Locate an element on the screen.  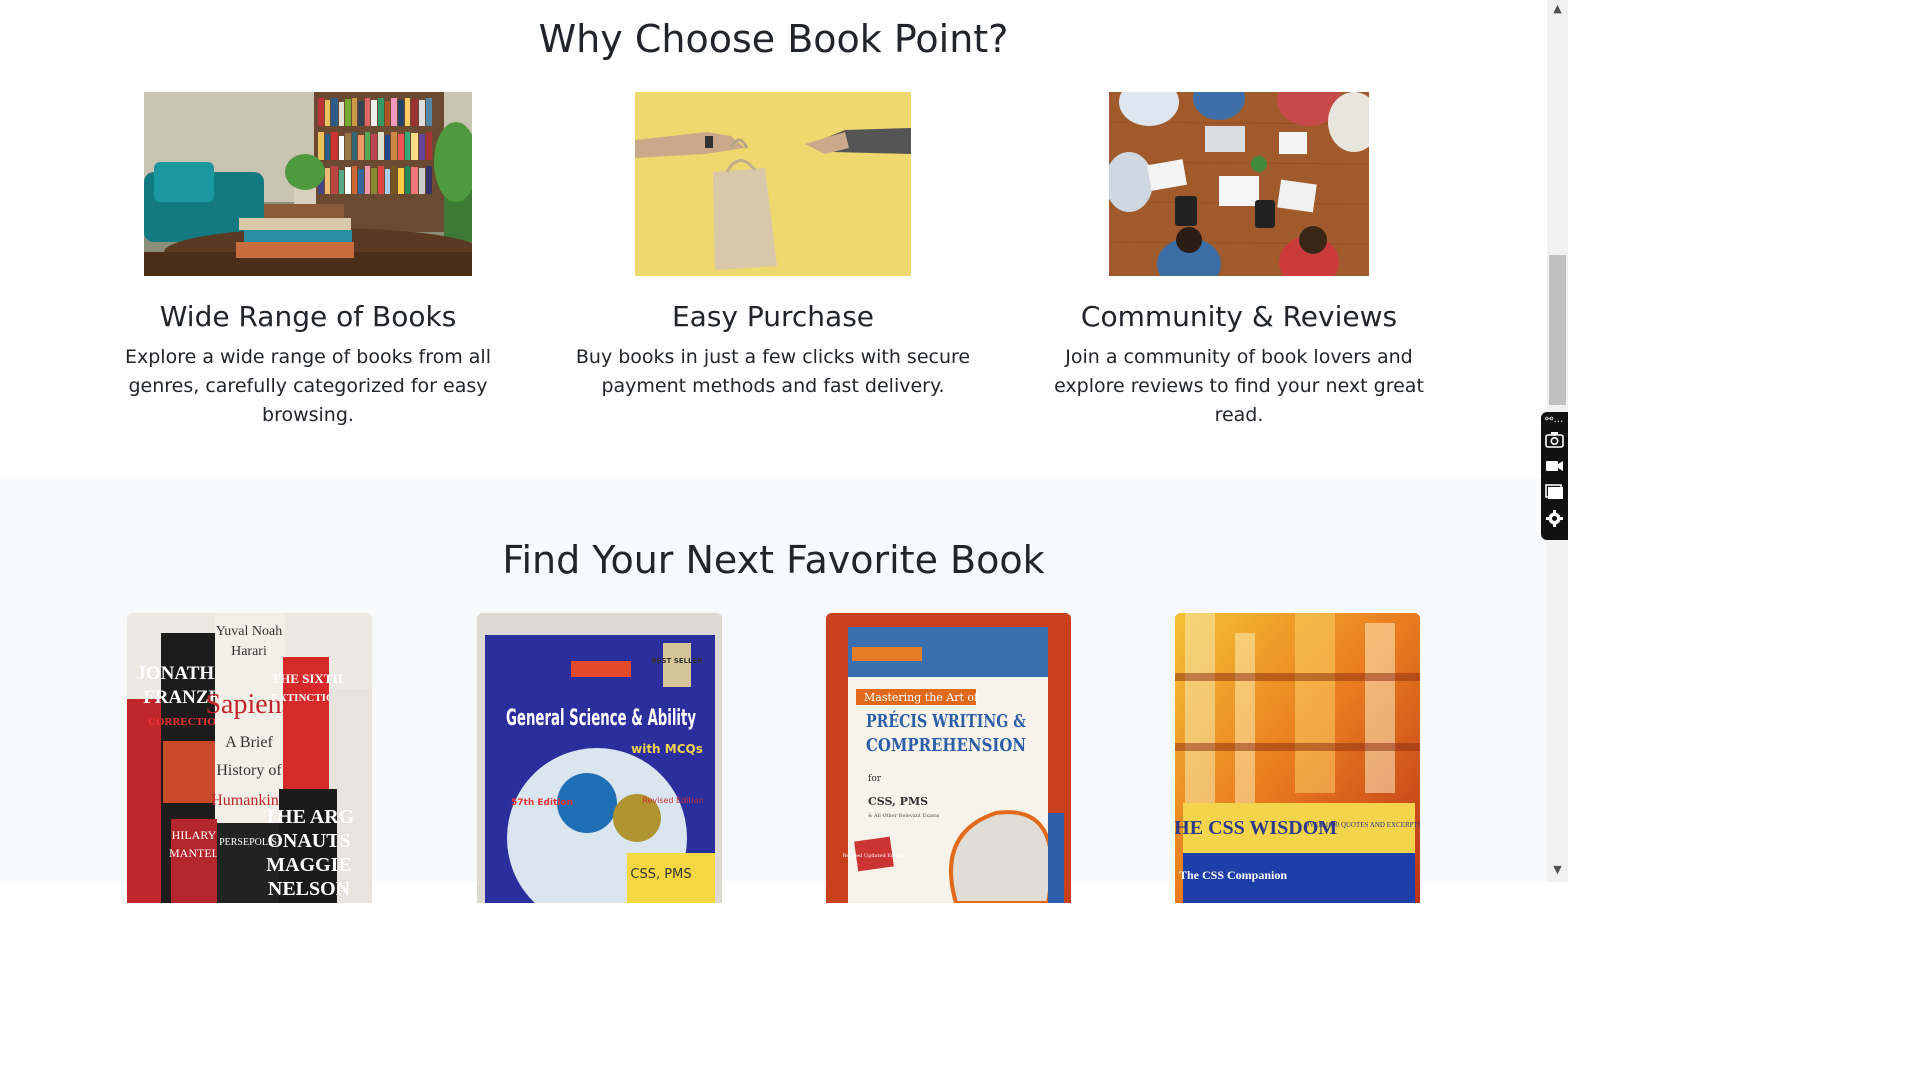
svg-text: 57th Edition is located at coordinates (542, 803).